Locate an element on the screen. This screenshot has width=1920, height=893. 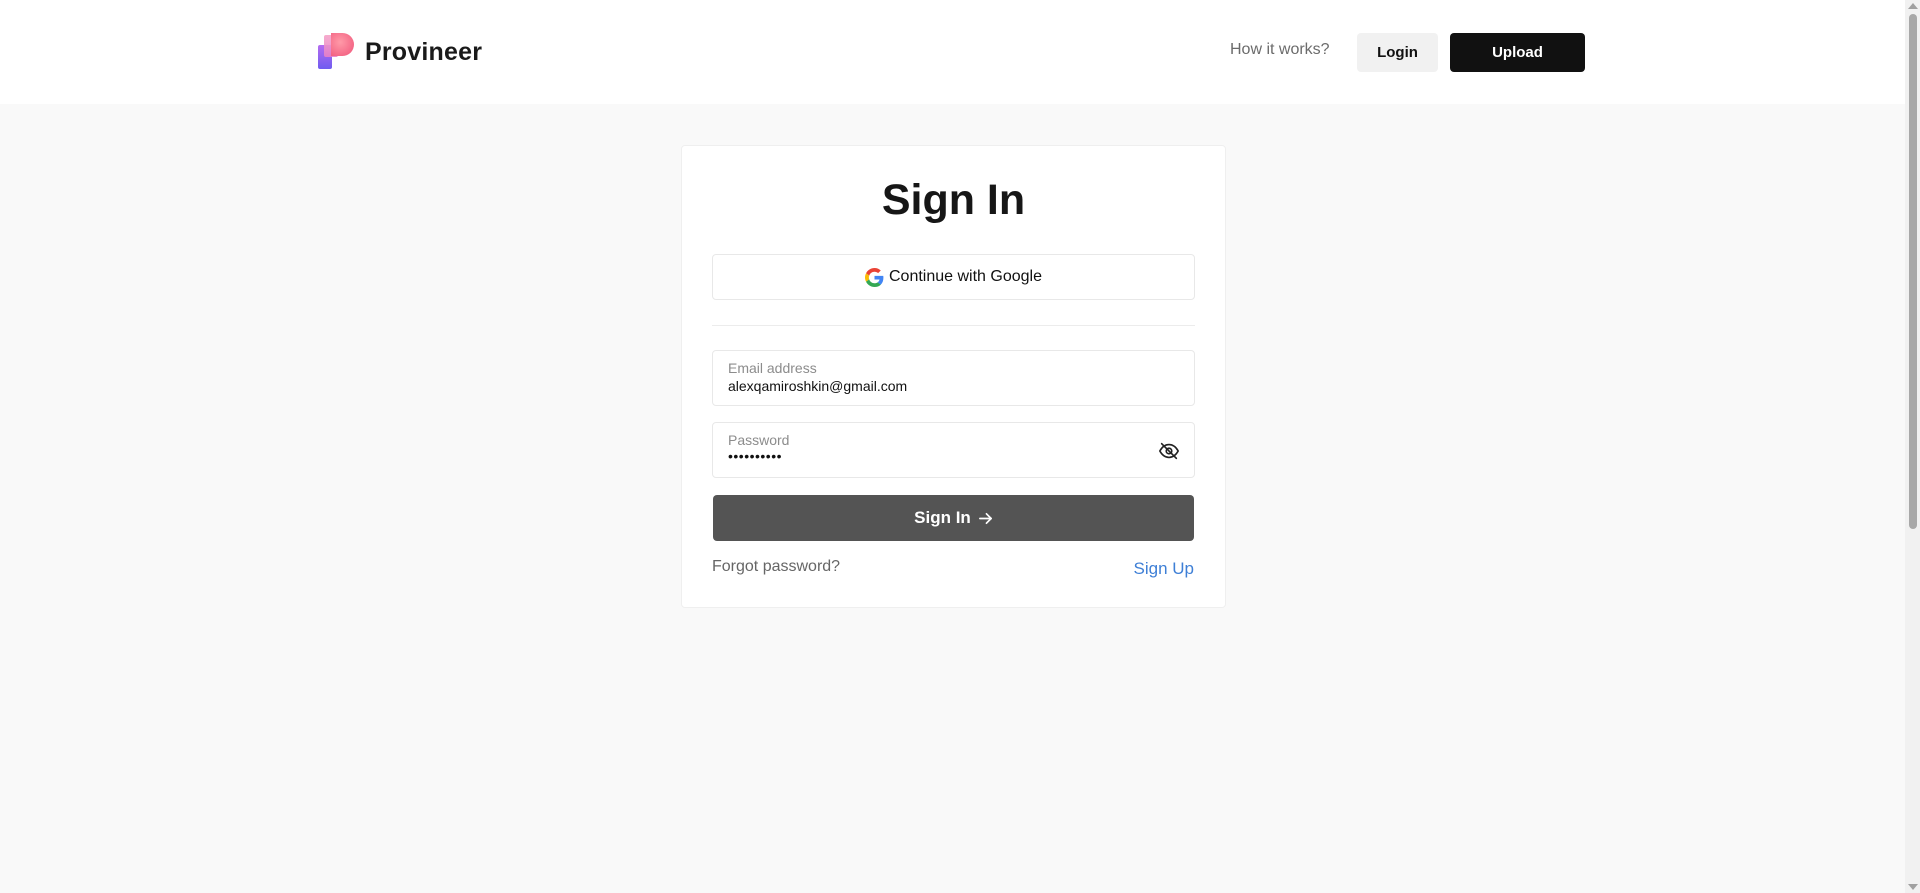
google-g-icon is located at coordinates (874, 277).